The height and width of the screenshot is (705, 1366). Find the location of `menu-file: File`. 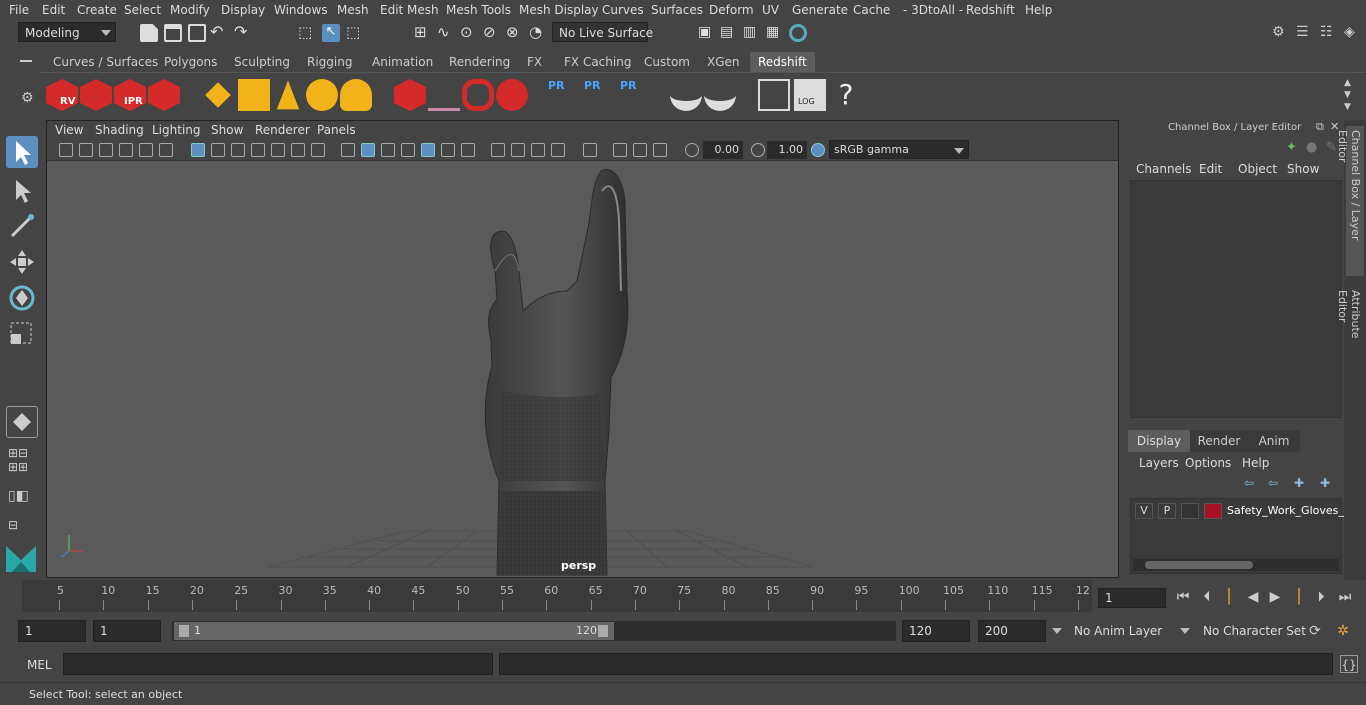

menu-file: File is located at coordinates (19, 10).